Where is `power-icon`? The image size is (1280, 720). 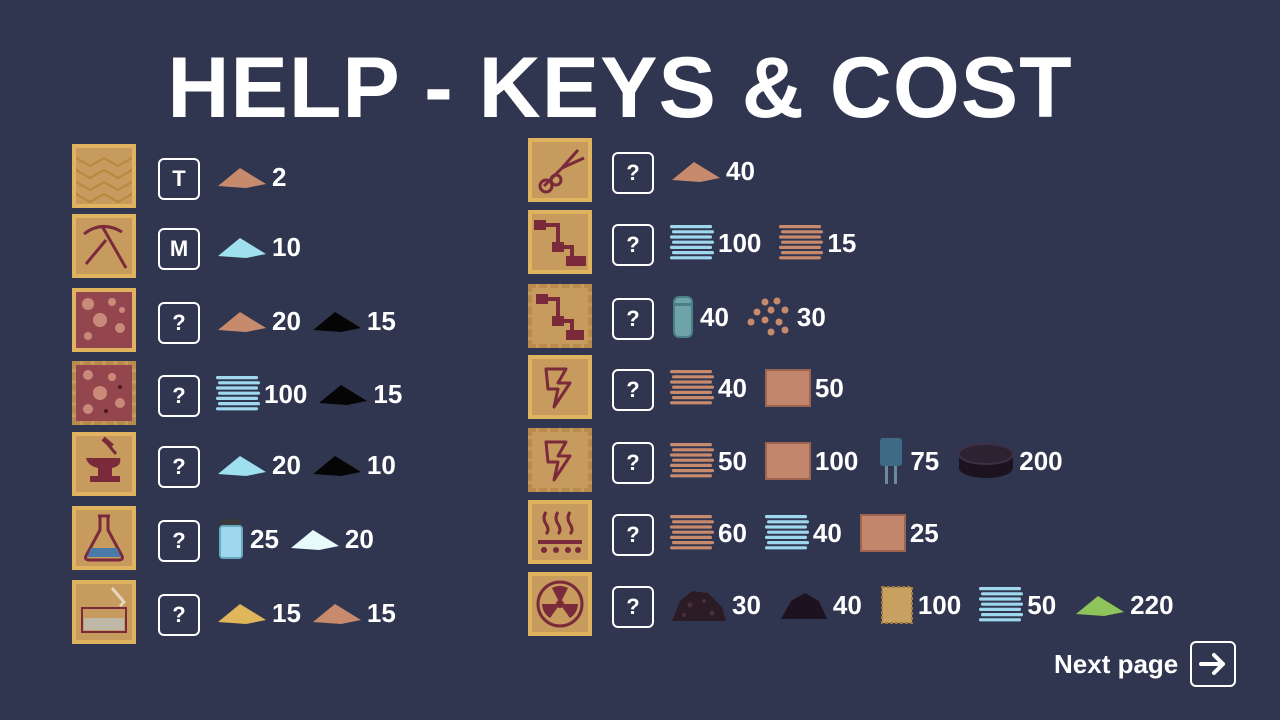 power-icon is located at coordinates (558, 388).